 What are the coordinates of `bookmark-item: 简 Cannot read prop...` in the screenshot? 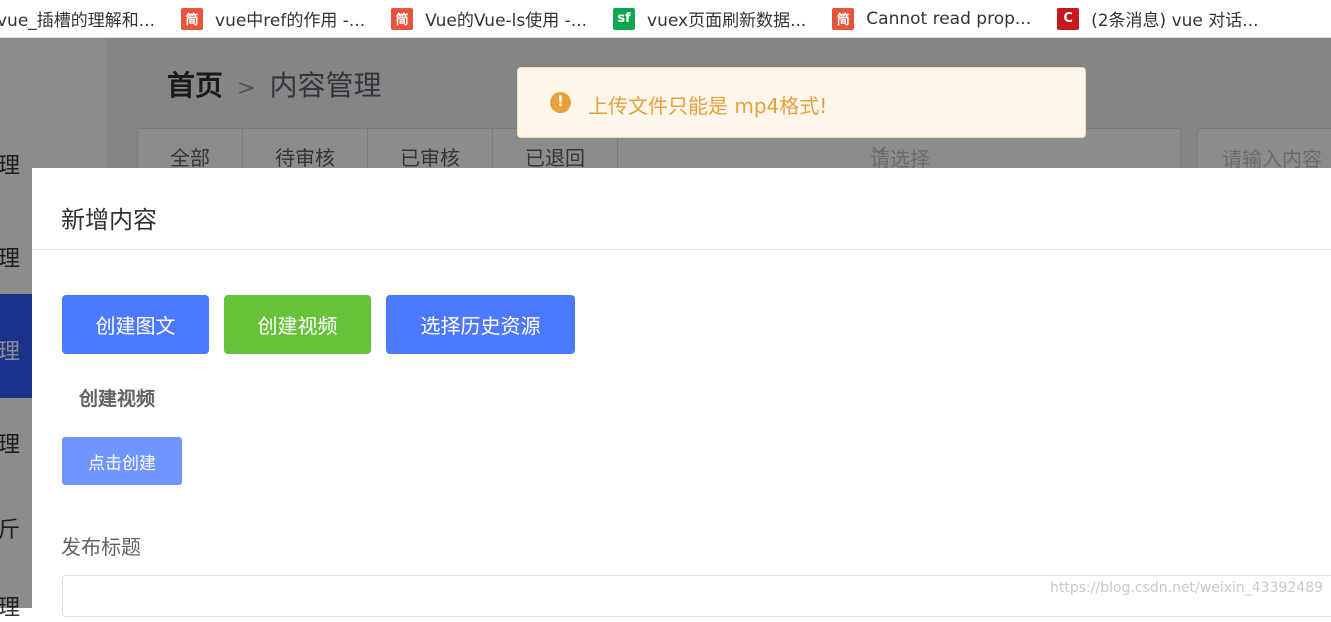 It's located at (932, 18).